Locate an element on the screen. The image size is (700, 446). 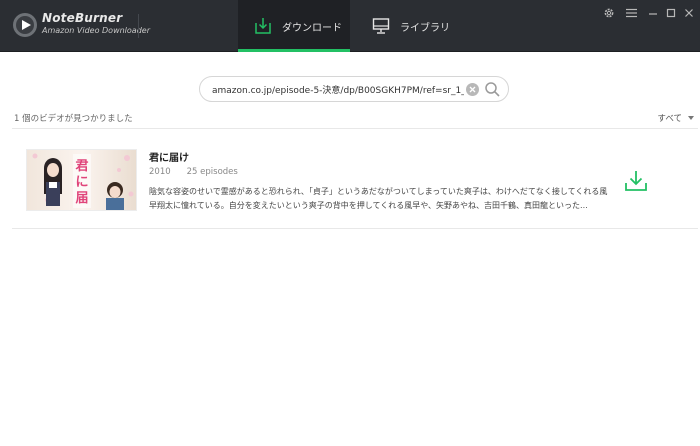
search-button is located at coordinates (492, 89).